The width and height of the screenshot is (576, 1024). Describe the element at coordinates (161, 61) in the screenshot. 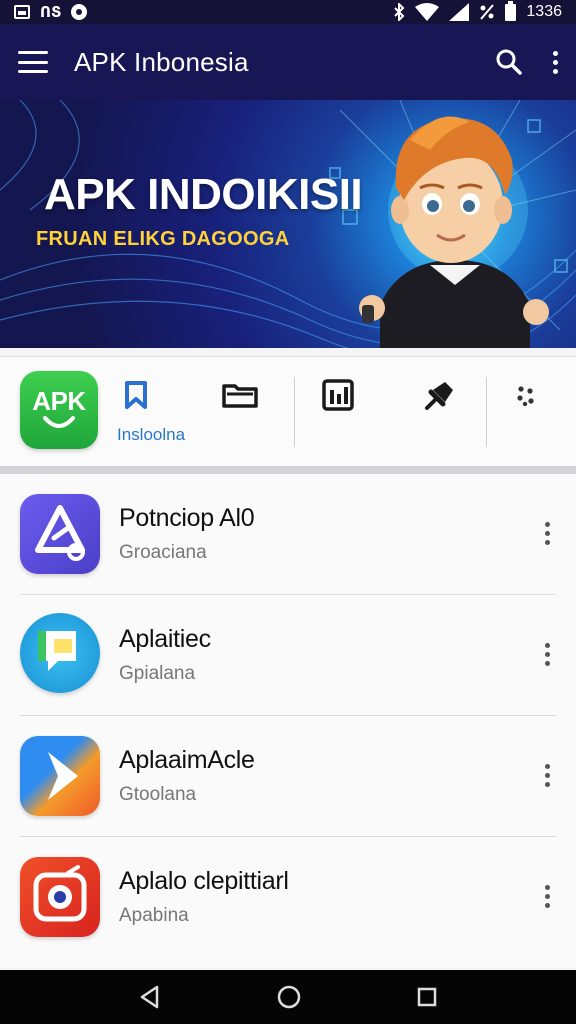

I see `app-title: APK Inbonesia` at that location.